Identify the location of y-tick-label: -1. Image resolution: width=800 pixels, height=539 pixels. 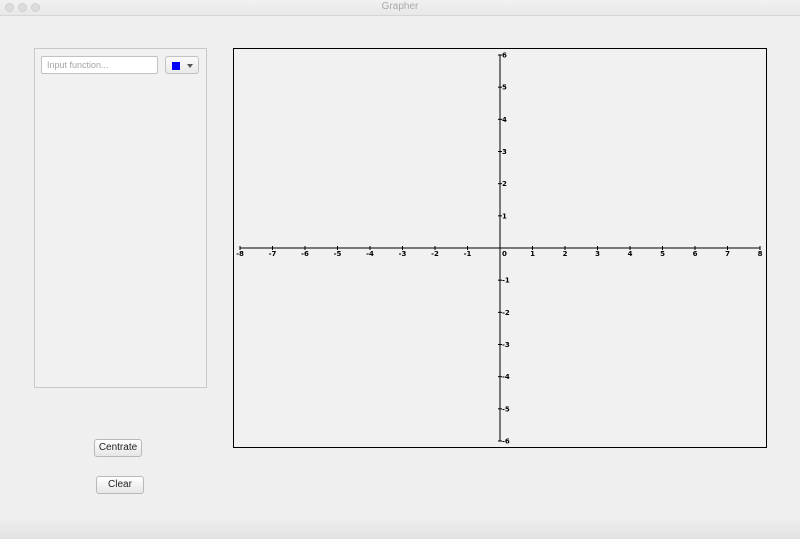
(506, 281).